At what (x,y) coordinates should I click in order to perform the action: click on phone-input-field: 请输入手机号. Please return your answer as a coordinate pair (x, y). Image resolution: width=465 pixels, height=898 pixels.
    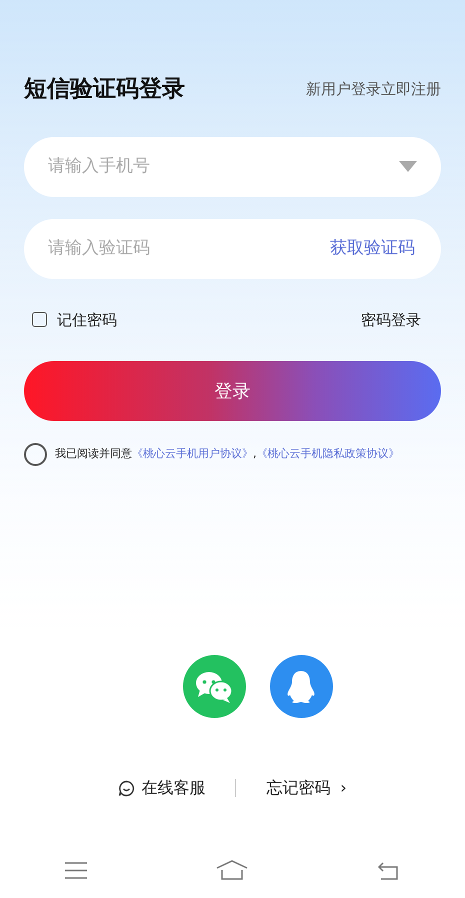
    Looking at the image, I should click on (223, 167).